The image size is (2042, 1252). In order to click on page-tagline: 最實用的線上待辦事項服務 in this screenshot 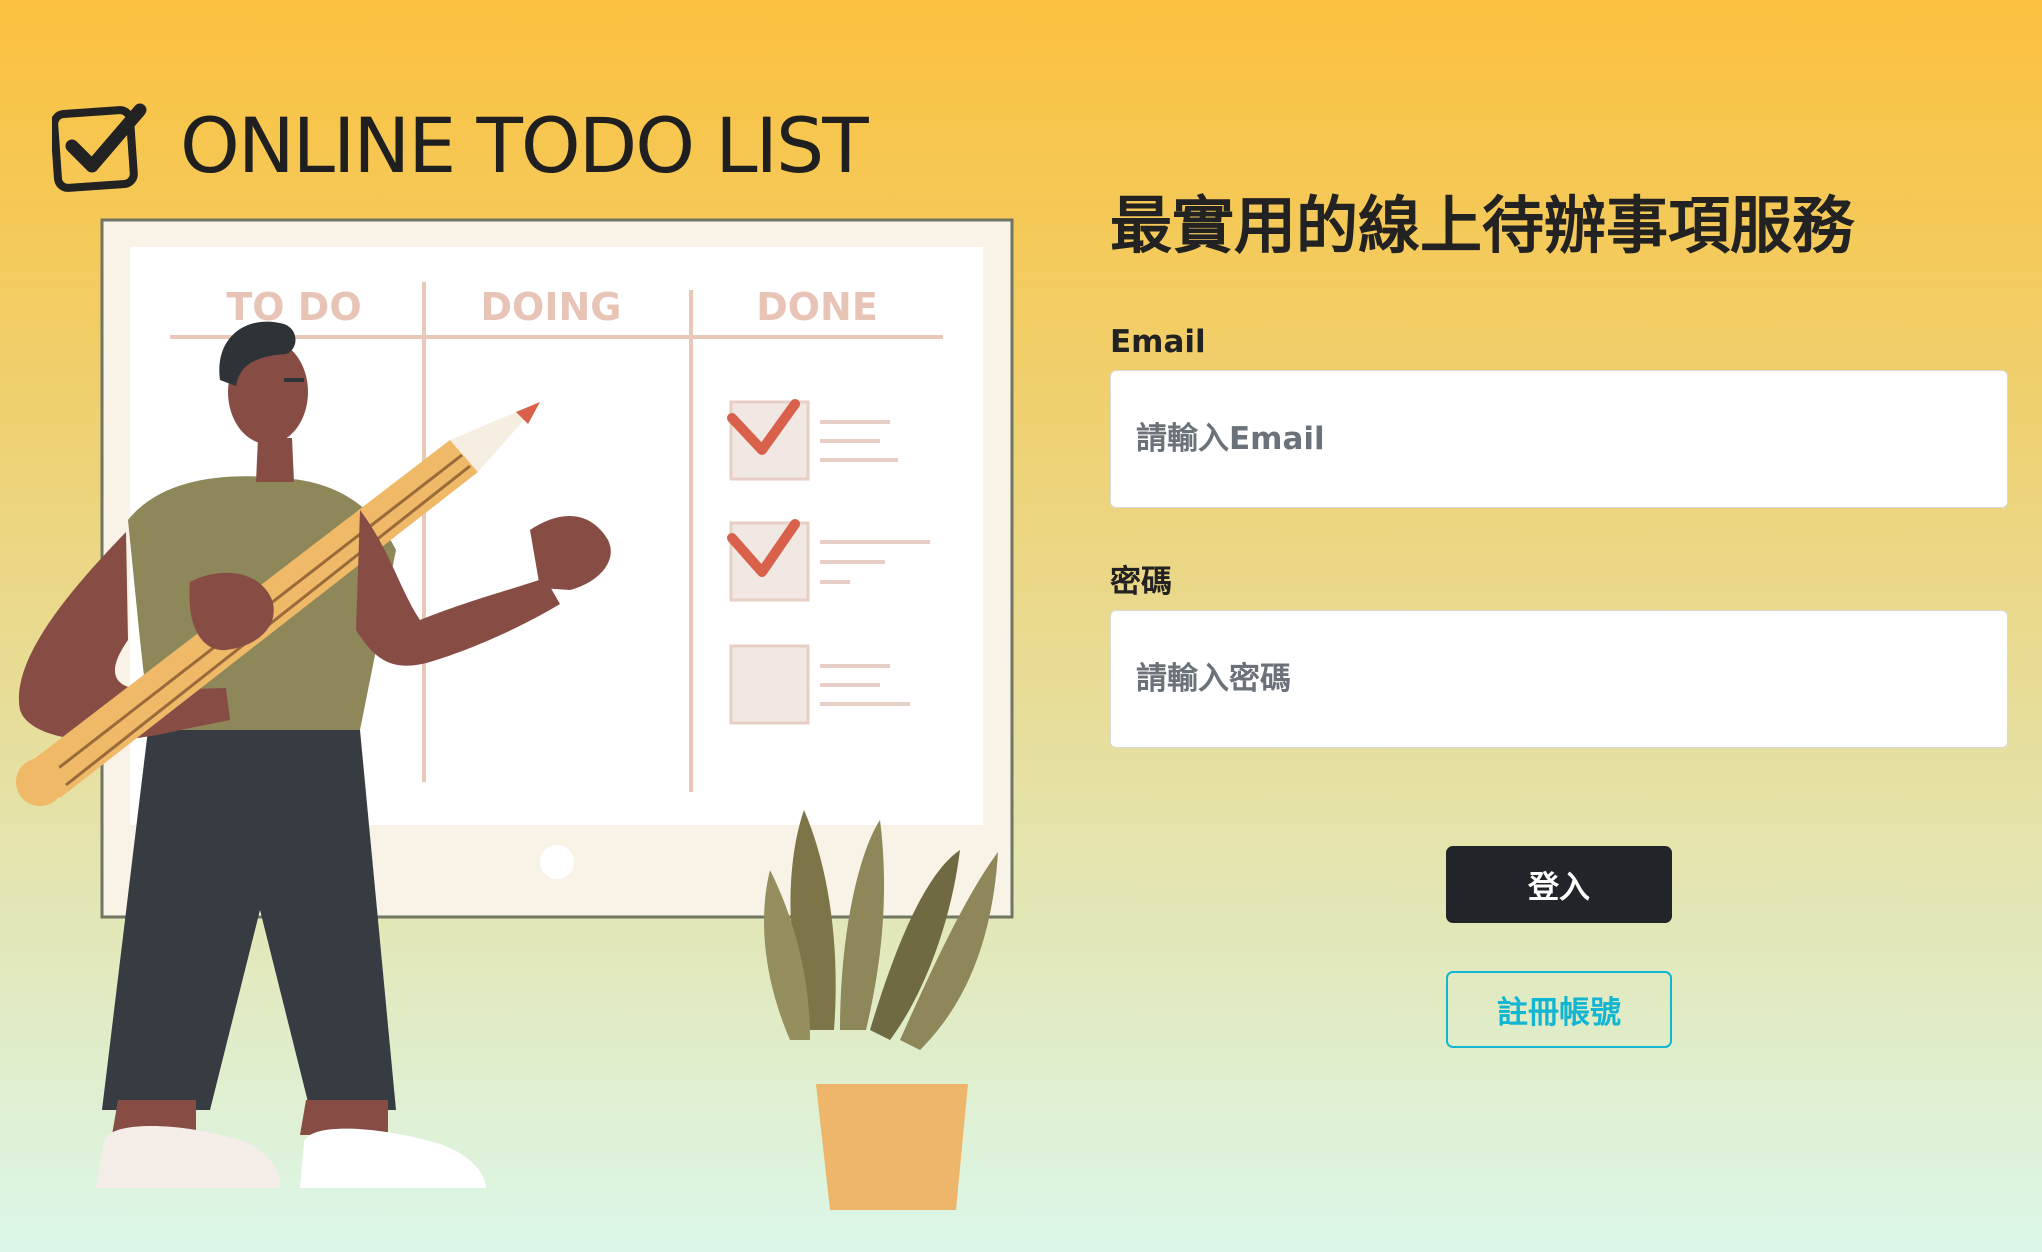, I will do `click(1482, 225)`.